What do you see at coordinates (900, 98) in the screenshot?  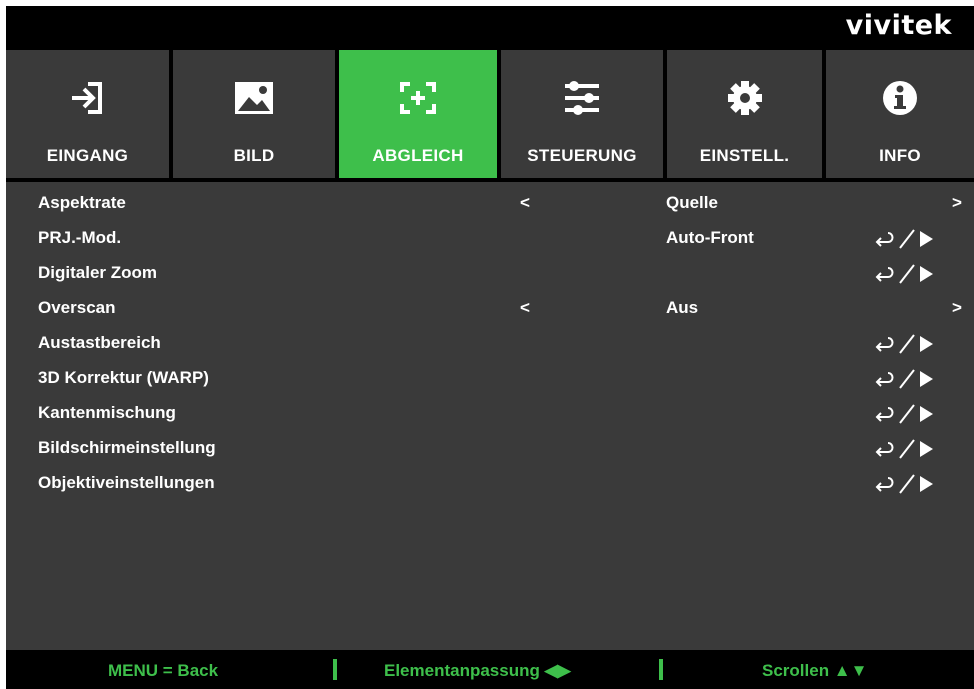 I see `info-icon` at bounding box center [900, 98].